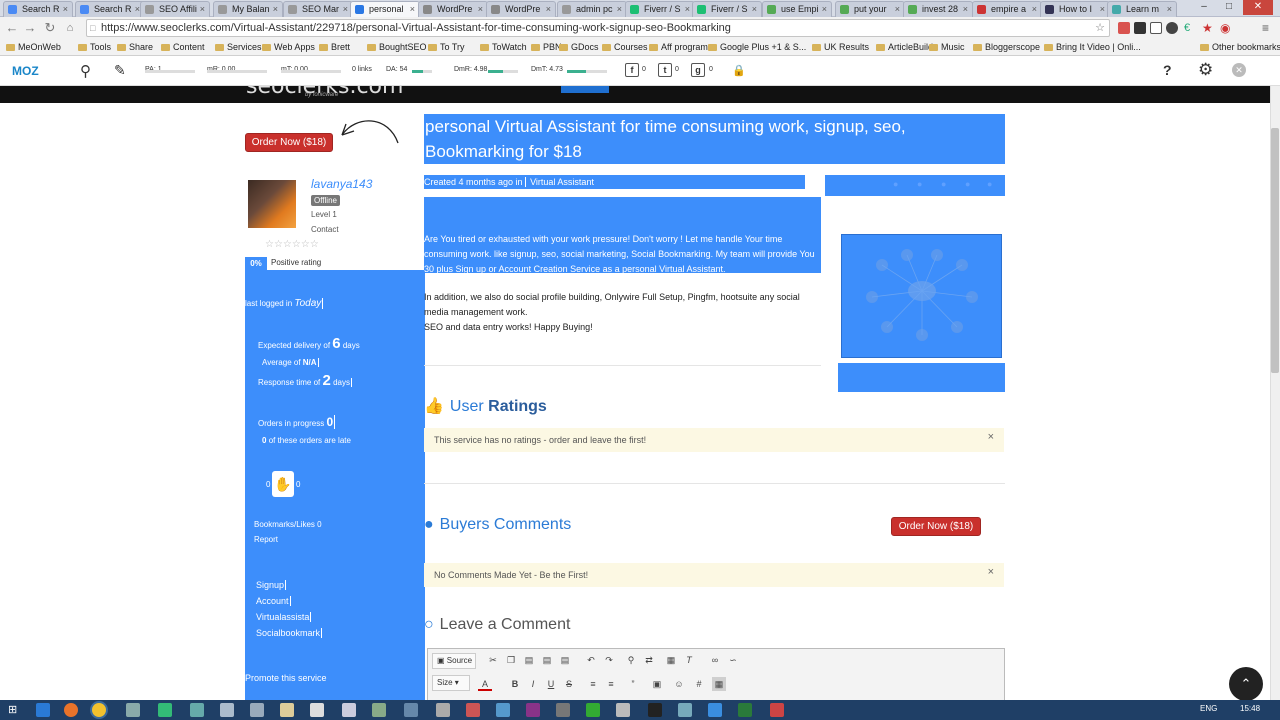  Describe the element at coordinates (183, 47) in the screenshot. I see `bookmark-item: Content` at that location.